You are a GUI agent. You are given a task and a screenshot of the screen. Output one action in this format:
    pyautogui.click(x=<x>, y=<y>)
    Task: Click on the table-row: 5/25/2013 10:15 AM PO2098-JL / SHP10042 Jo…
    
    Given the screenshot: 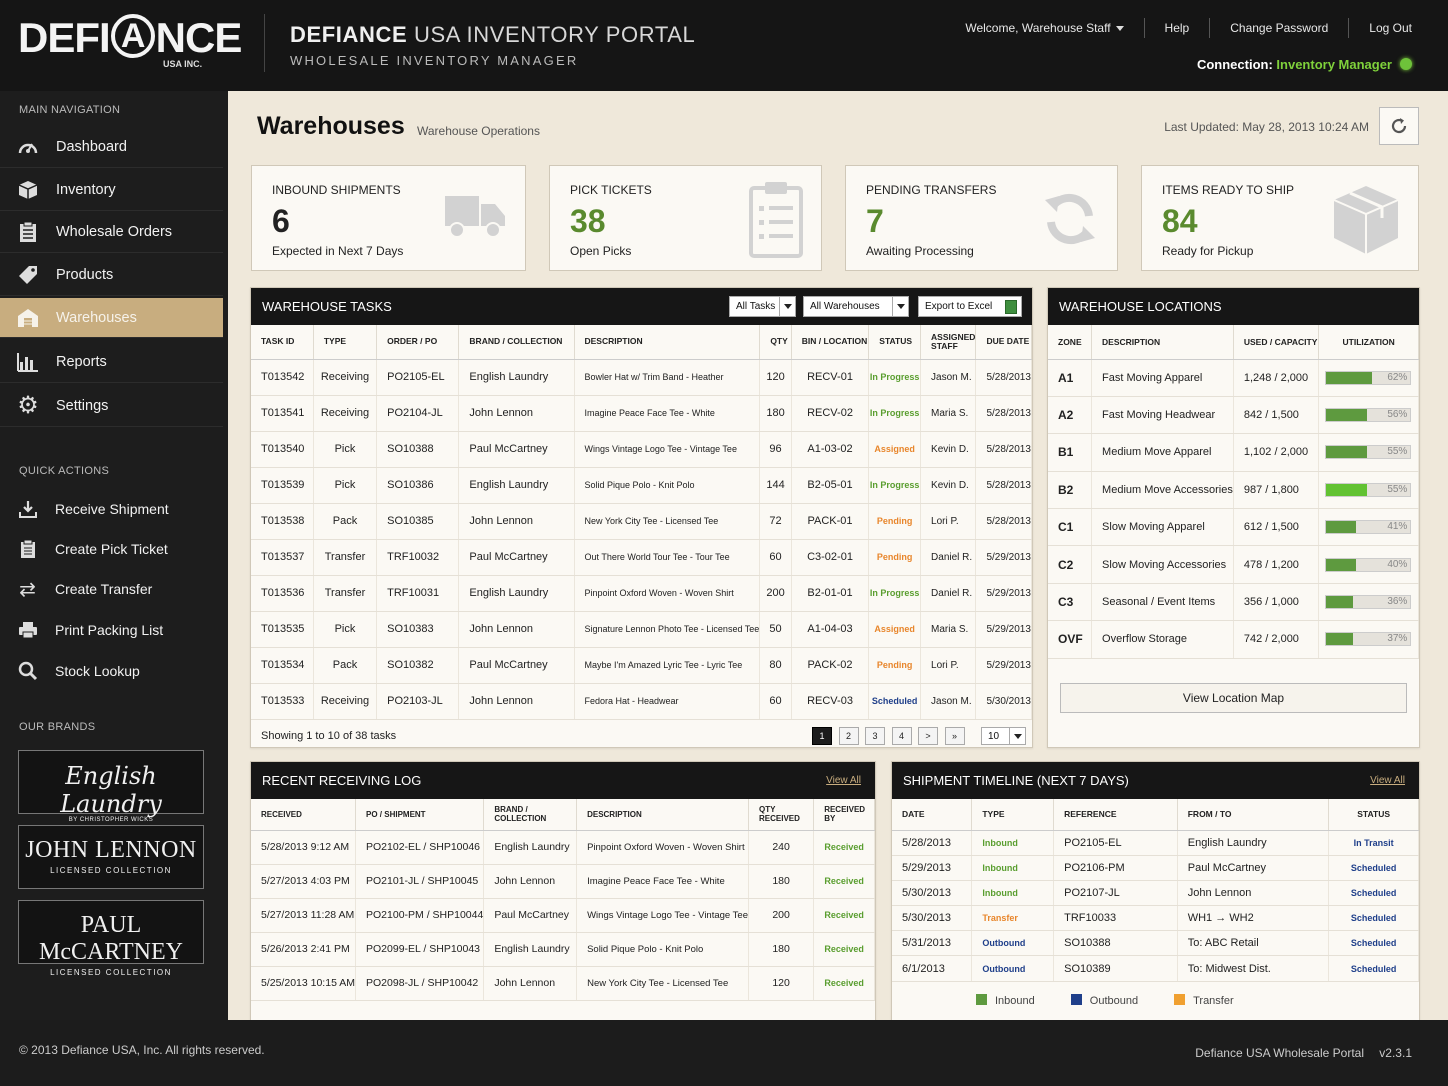 What is the action you would take?
    pyautogui.click(x=563, y=983)
    